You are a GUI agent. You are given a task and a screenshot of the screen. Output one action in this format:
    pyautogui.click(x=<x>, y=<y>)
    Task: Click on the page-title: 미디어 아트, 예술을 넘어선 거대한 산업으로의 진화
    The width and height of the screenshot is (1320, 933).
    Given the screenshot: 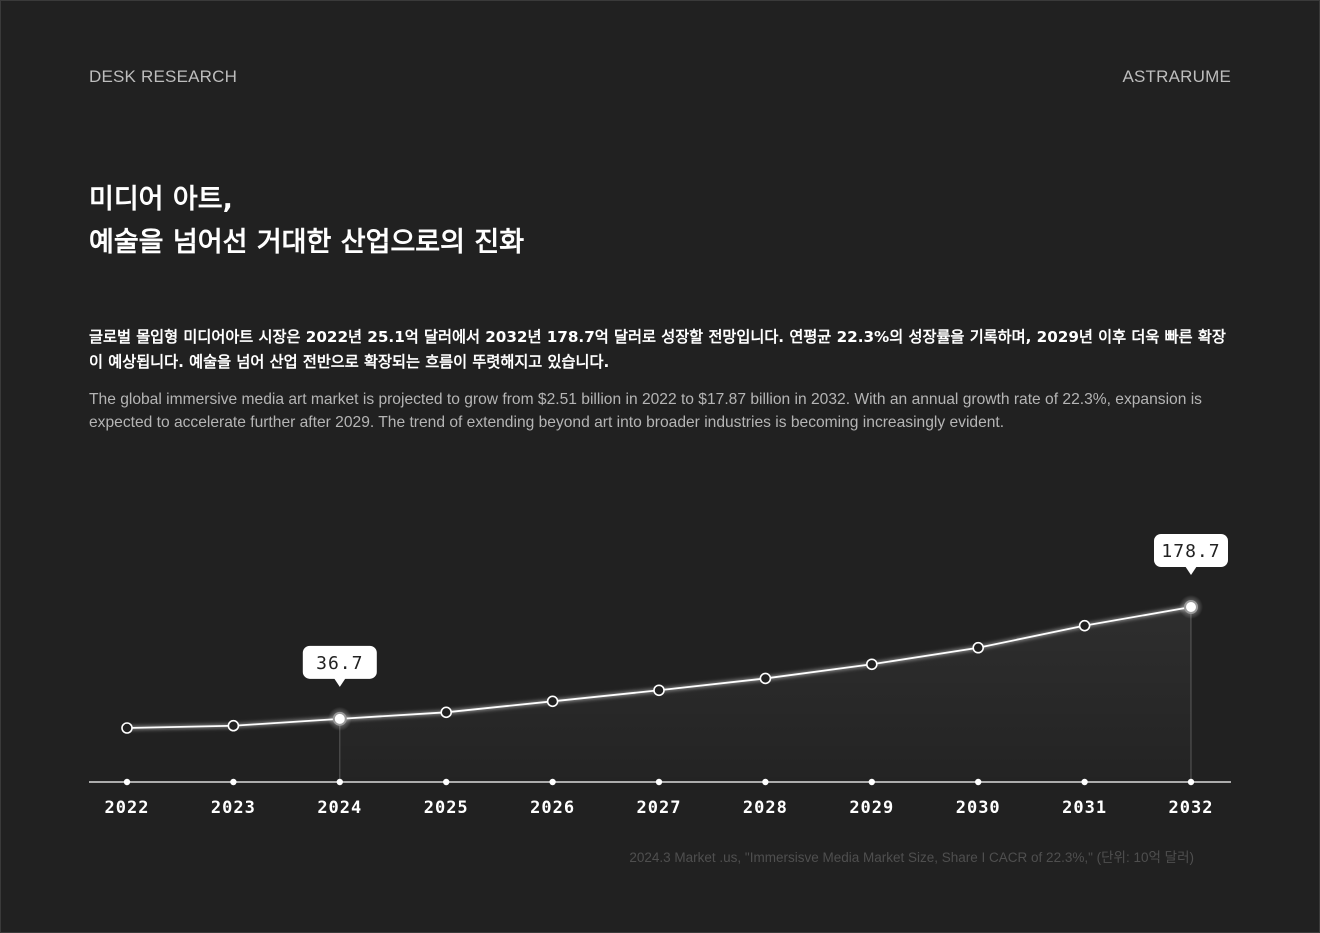 What is the action you would take?
    pyautogui.click(x=306, y=221)
    